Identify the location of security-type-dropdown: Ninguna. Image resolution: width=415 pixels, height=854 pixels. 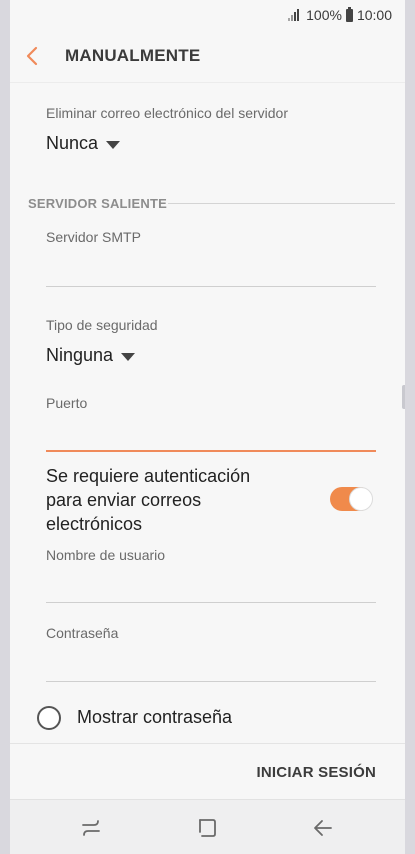
(91, 355).